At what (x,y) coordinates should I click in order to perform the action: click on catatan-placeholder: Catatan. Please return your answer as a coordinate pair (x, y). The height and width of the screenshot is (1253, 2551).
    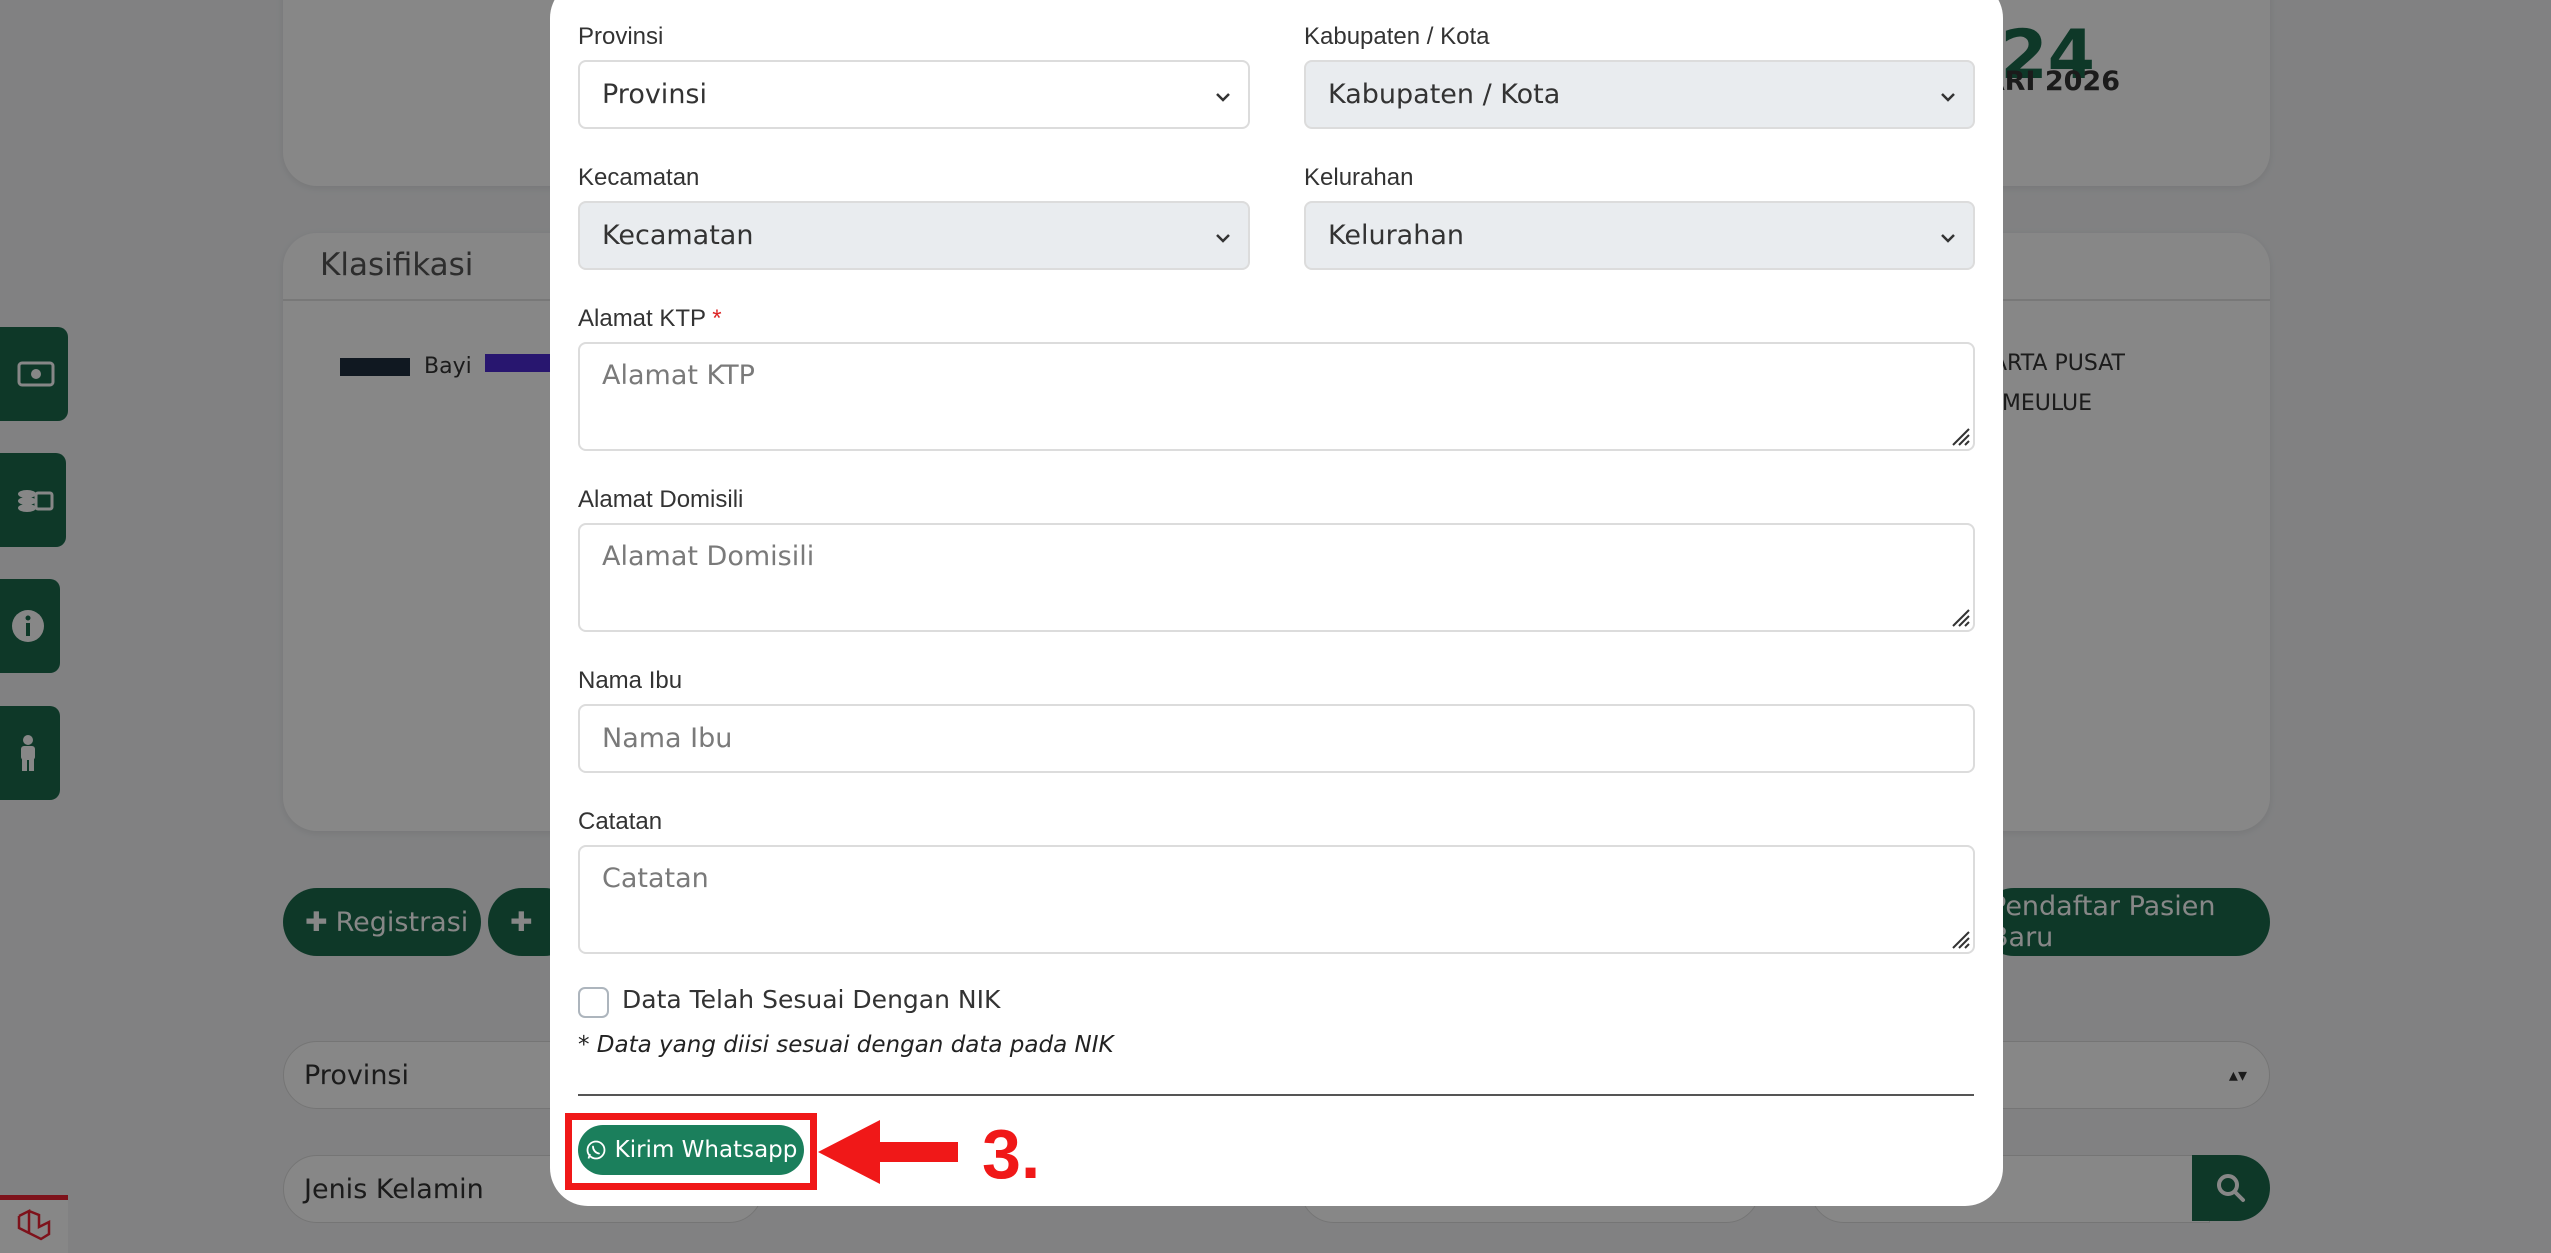
    Looking at the image, I should click on (655, 878).